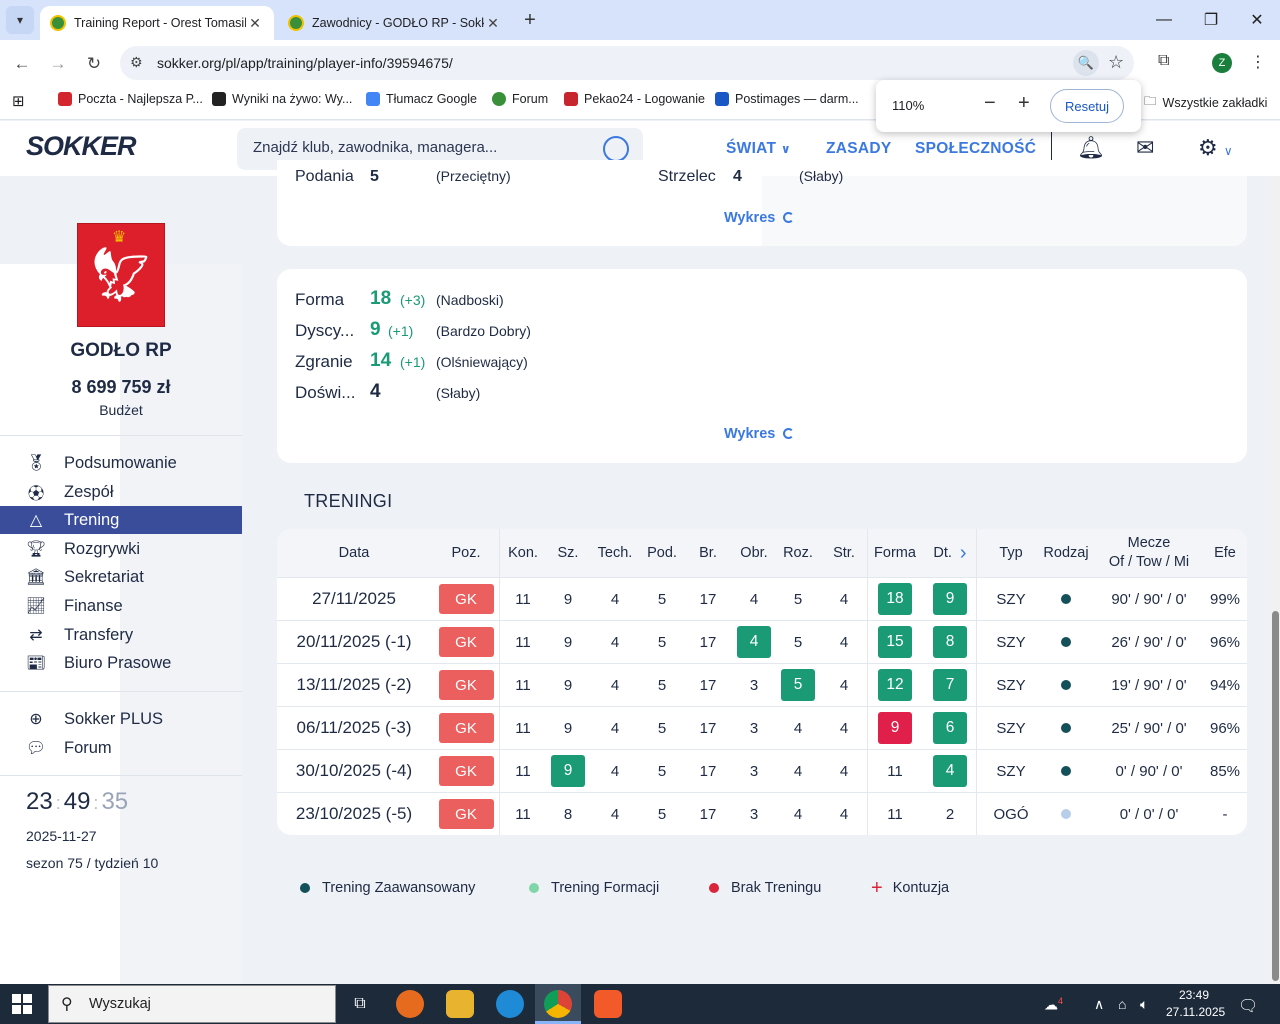  I want to click on building-icon: 🏛︎, so click(36, 577).